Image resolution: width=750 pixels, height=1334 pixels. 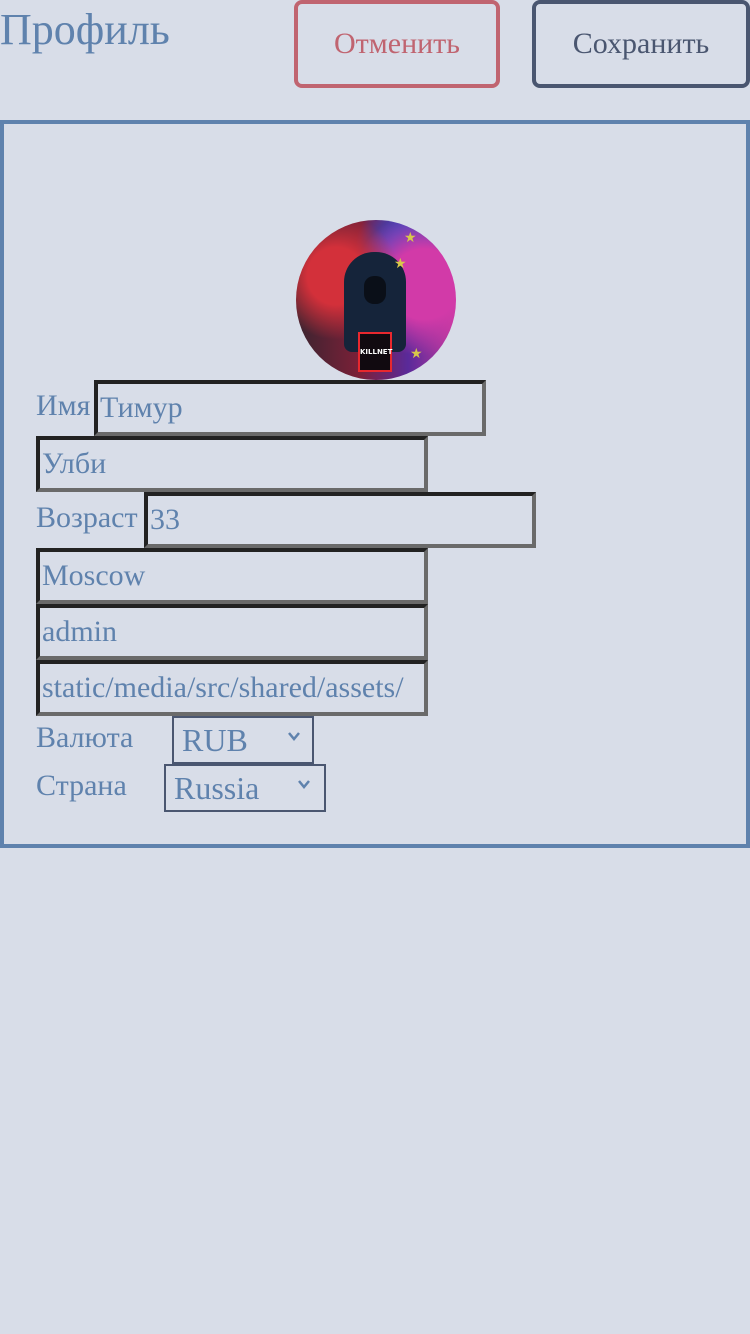 I want to click on country-value: Russia, so click(x=217, y=788).